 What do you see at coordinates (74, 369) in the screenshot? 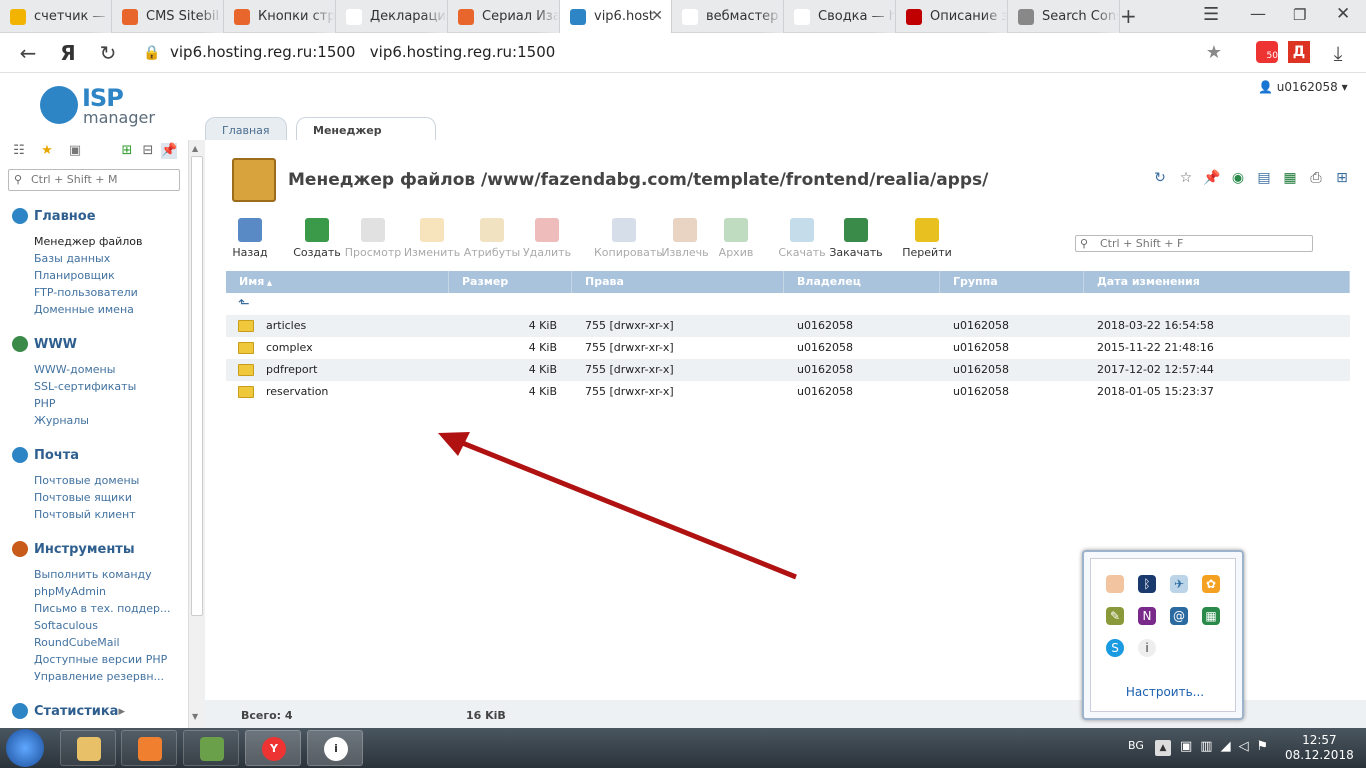
I see `sidebar-item: WWW-домены` at bounding box center [74, 369].